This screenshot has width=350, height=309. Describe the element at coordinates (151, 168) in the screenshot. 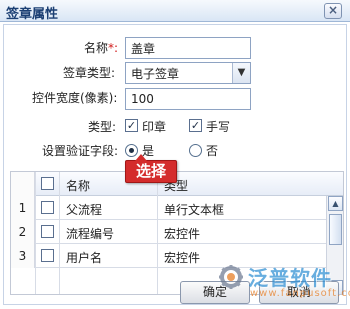

I see `select-tooltip: 选择` at that location.